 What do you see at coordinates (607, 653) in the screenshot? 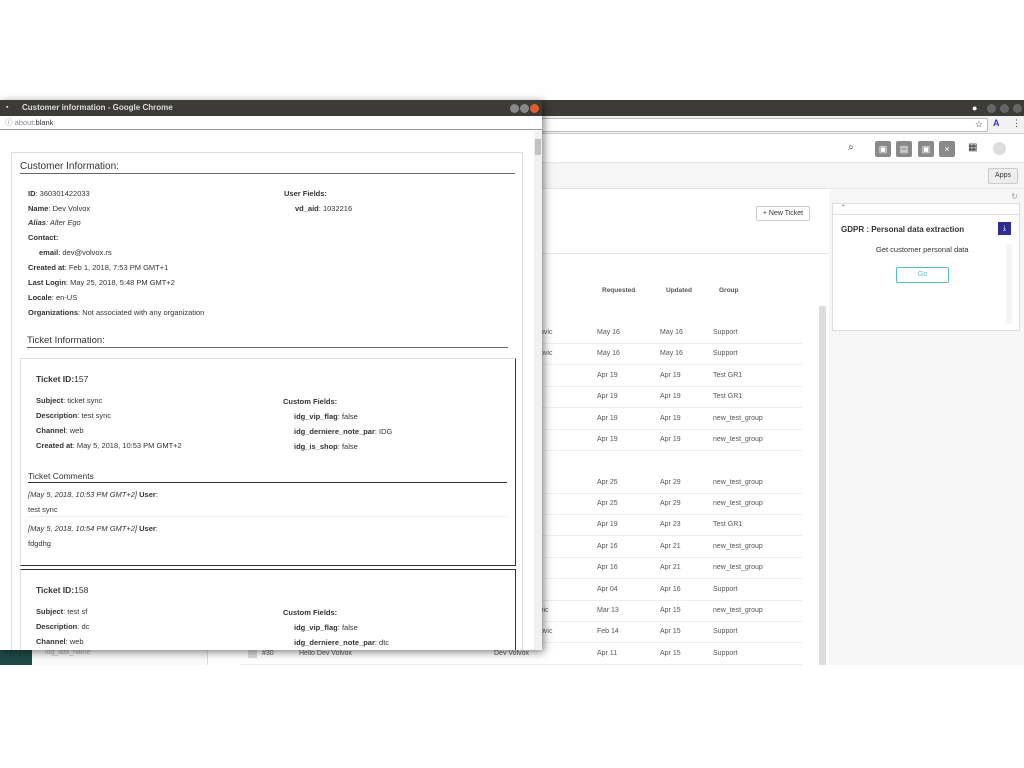
I see `ticket-requested: Apr 11` at bounding box center [607, 653].